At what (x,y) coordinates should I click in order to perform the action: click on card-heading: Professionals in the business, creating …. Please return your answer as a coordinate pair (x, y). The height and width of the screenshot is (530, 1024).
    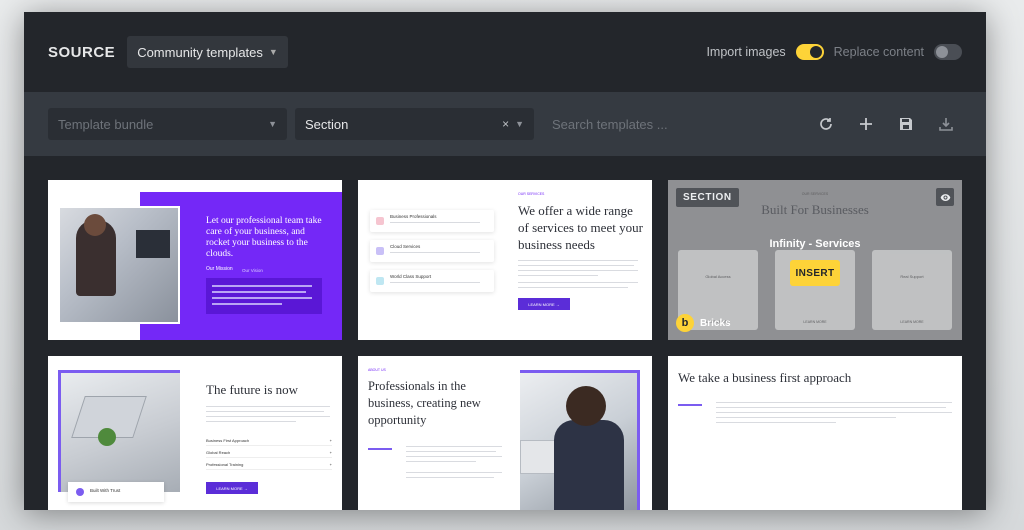
    Looking at the image, I should click on (424, 403).